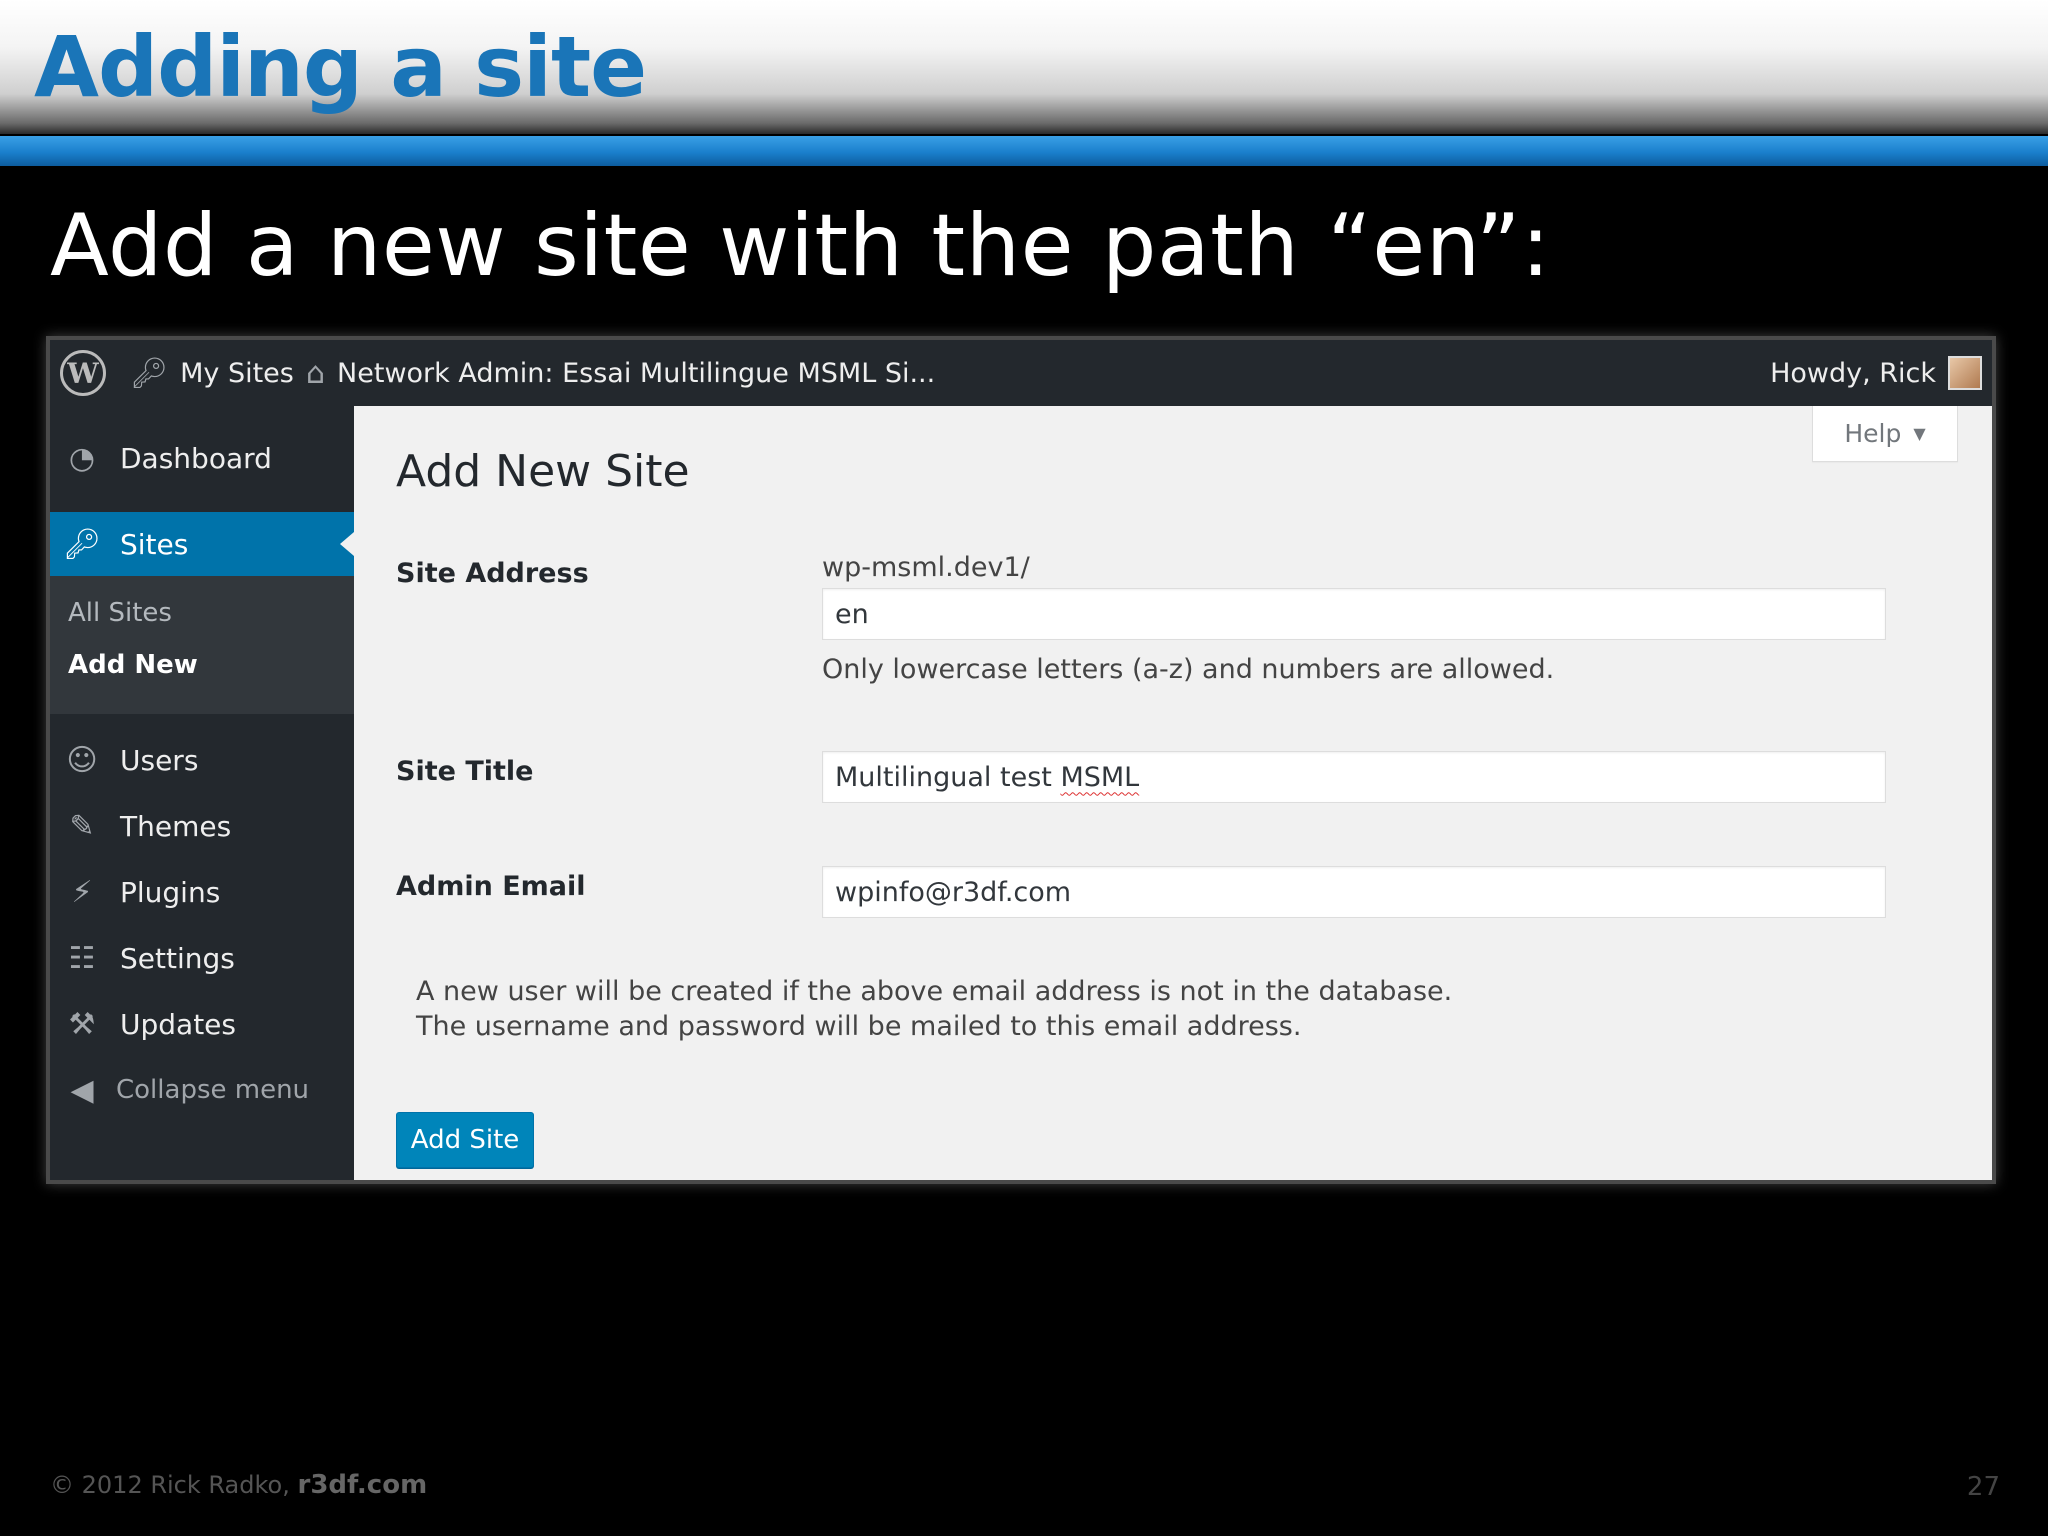  What do you see at coordinates (82, 826) in the screenshot?
I see `themes-icon: ✎` at bounding box center [82, 826].